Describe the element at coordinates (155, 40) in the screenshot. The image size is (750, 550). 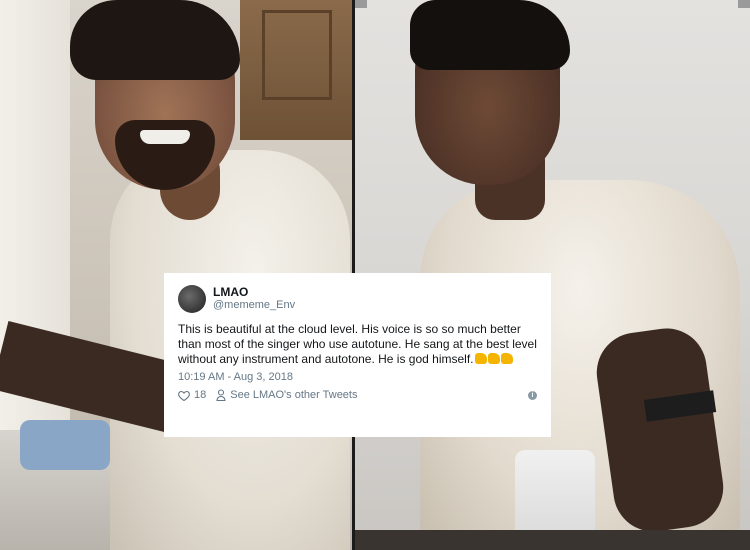
I see `left-photo-hair` at that location.